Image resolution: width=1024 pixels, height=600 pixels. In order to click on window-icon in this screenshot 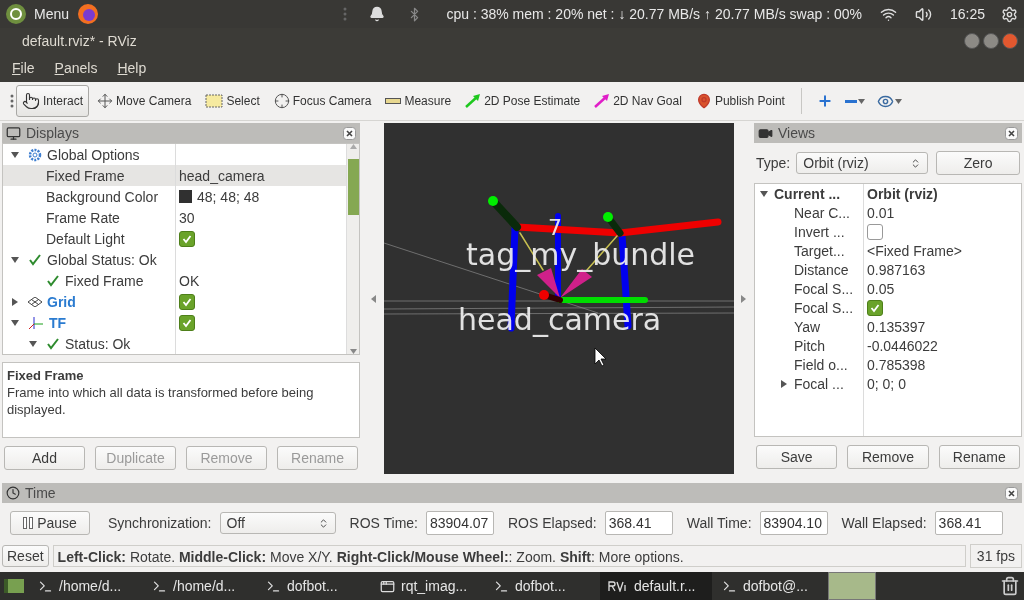, I will do `click(387, 586)`.